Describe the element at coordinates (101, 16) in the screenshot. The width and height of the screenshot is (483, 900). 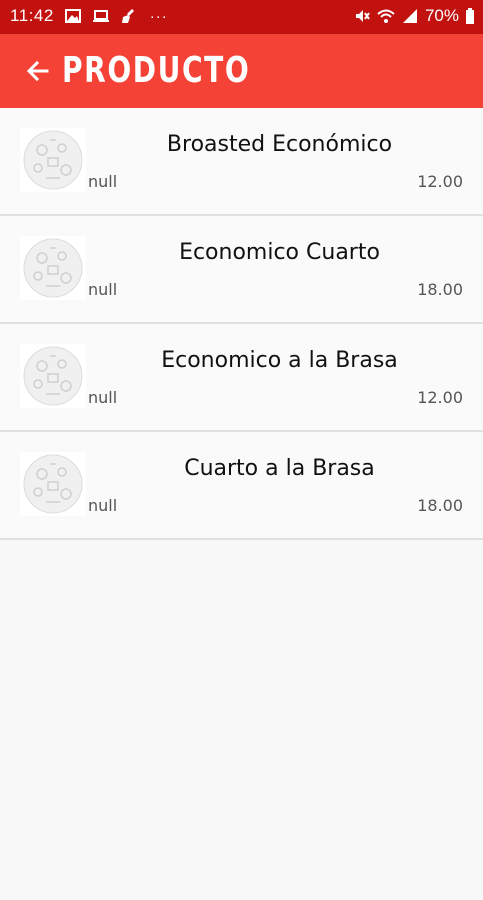
I see `laptop-icon` at that location.